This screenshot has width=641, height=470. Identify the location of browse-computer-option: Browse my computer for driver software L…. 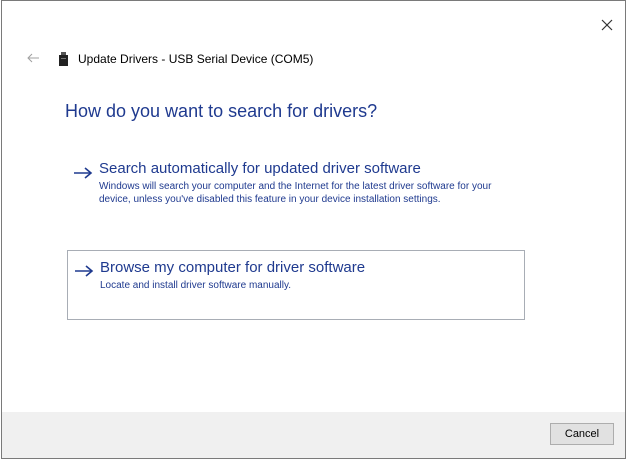
(296, 285).